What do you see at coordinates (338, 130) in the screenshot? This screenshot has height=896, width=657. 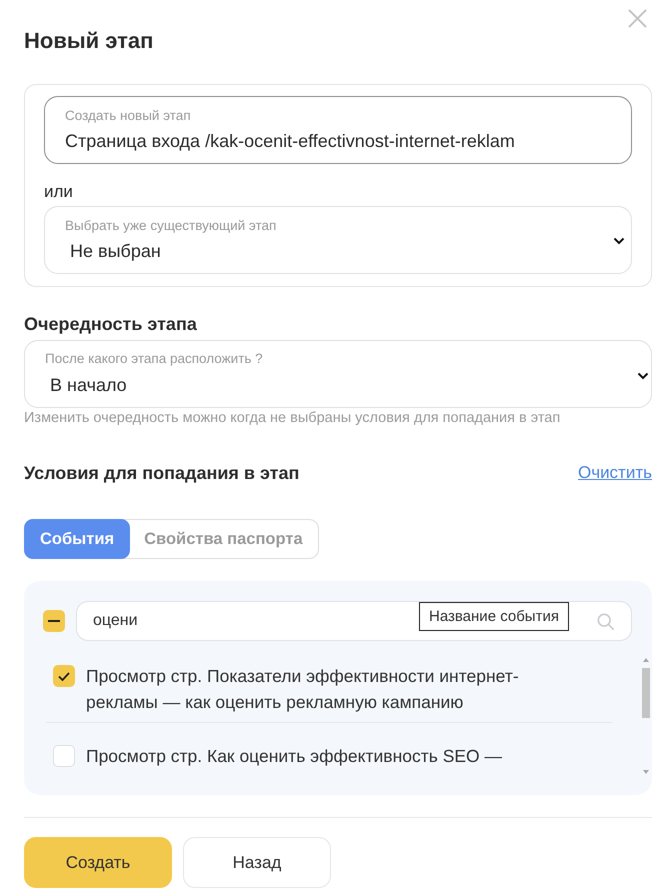 I see `stage-name-field: Создать новый этап Страница входа /kak-ocenit-effectivnost-internet-reklam` at bounding box center [338, 130].